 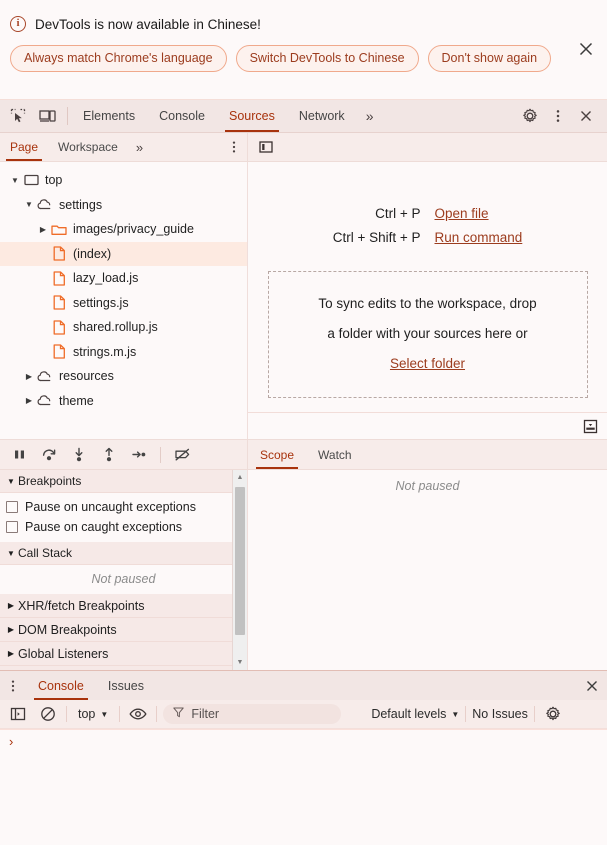 I want to click on step-into-icon, so click(x=79, y=455).